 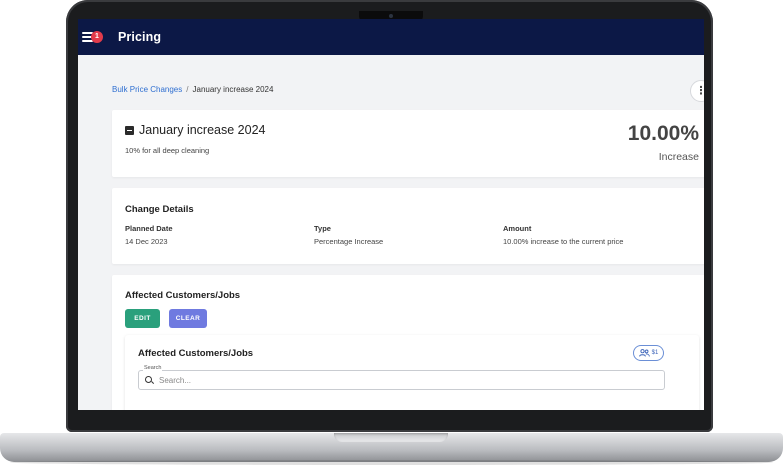 What do you see at coordinates (349, 241) in the screenshot?
I see `detail-value: Percentage Increase` at bounding box center [349, 241].